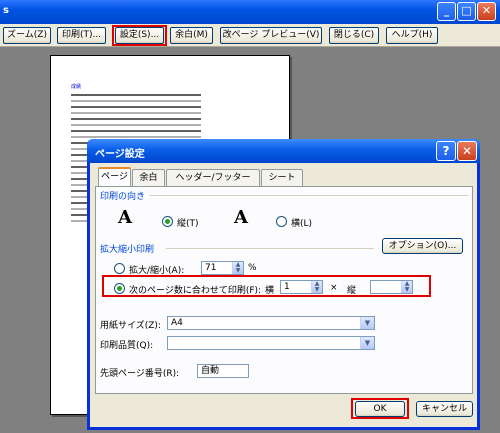 This screenshot has height=433, width=500. I want to click on first-page-number-input: 自動, so click(223, 371).